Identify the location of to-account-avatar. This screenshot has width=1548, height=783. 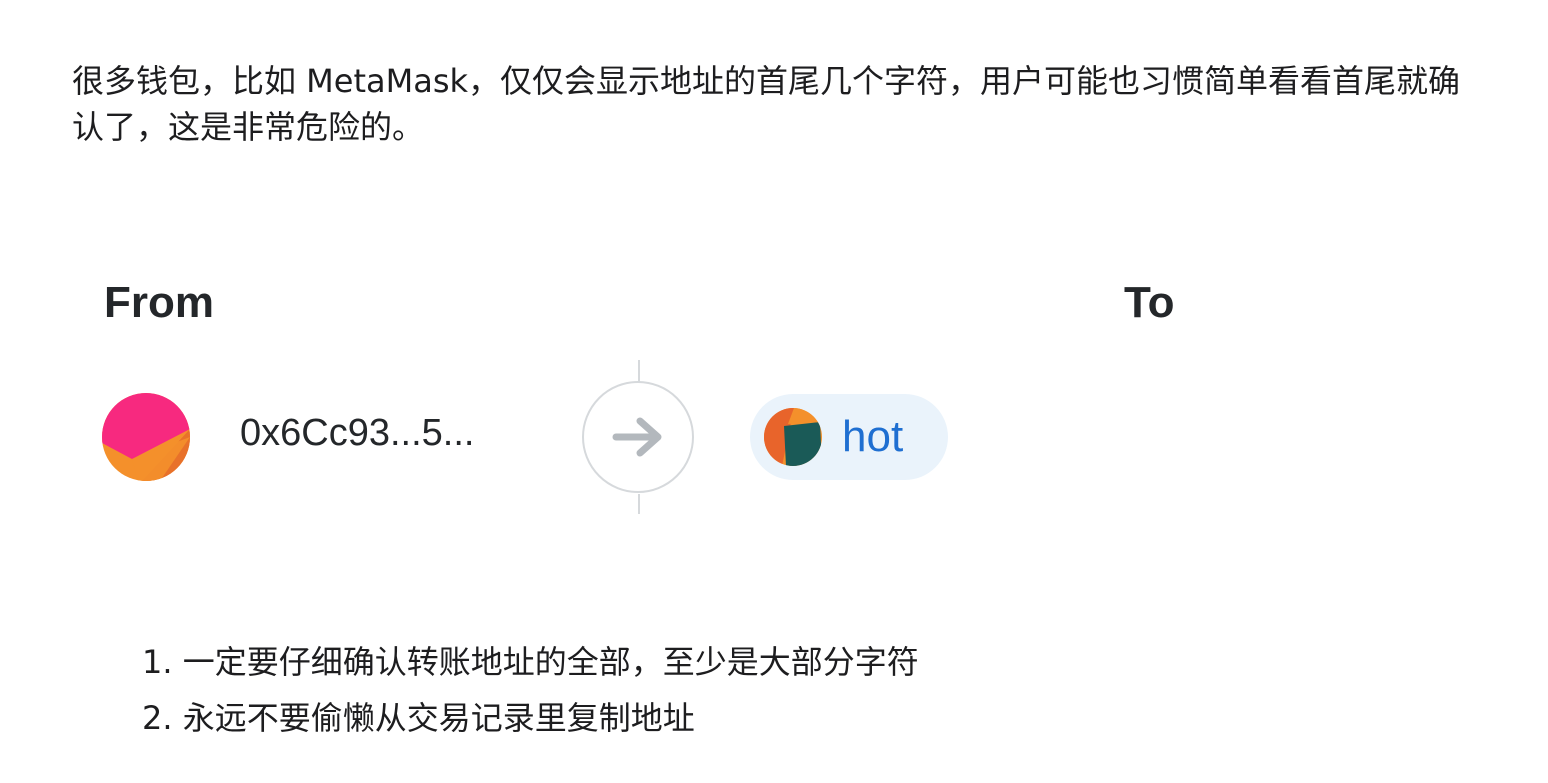
(793, 437).